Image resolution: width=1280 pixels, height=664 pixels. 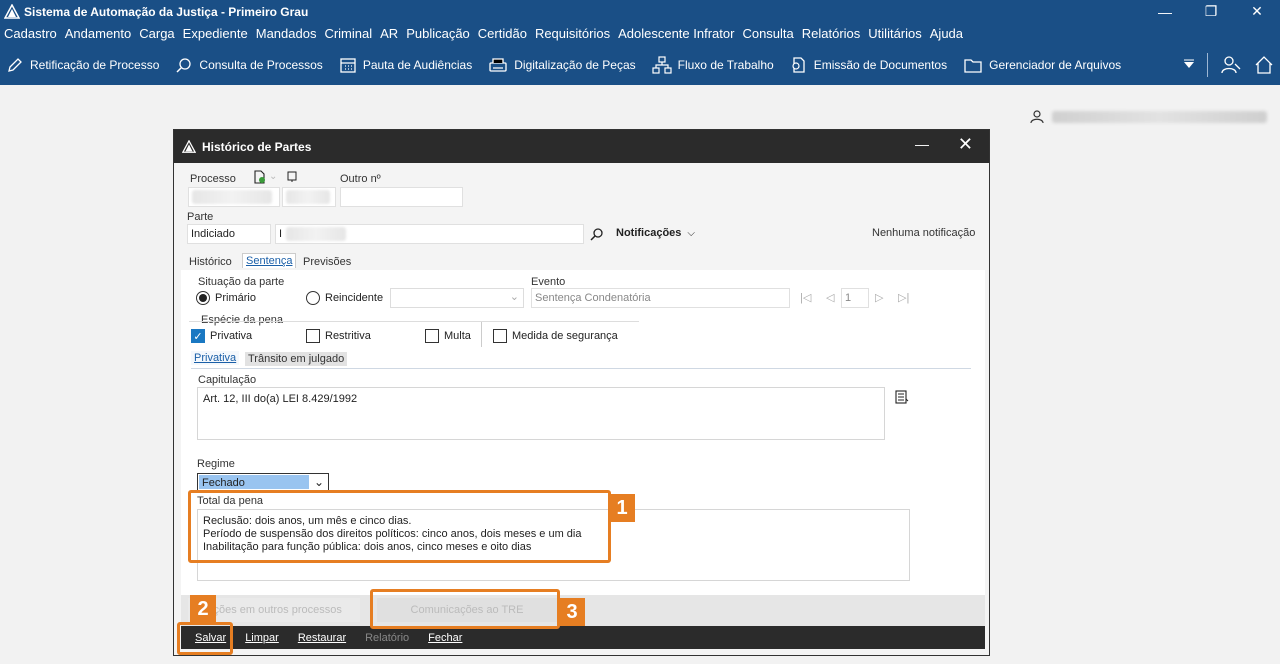 What do you see at coordinates (215, 33) in the screenshot?
I see `menu-expediente: Expediente` at bounding box center [215, 33].